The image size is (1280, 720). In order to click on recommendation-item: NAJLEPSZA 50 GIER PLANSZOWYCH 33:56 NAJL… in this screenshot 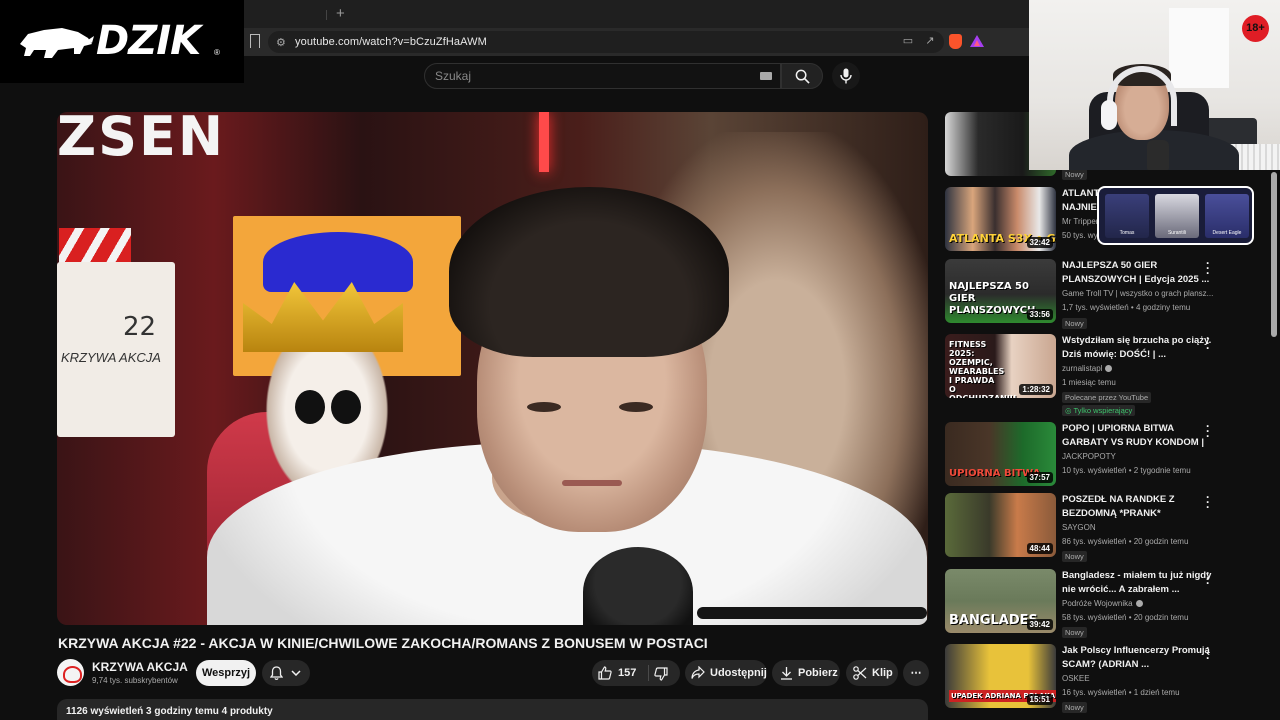, I will do `click(1095, 293)`.